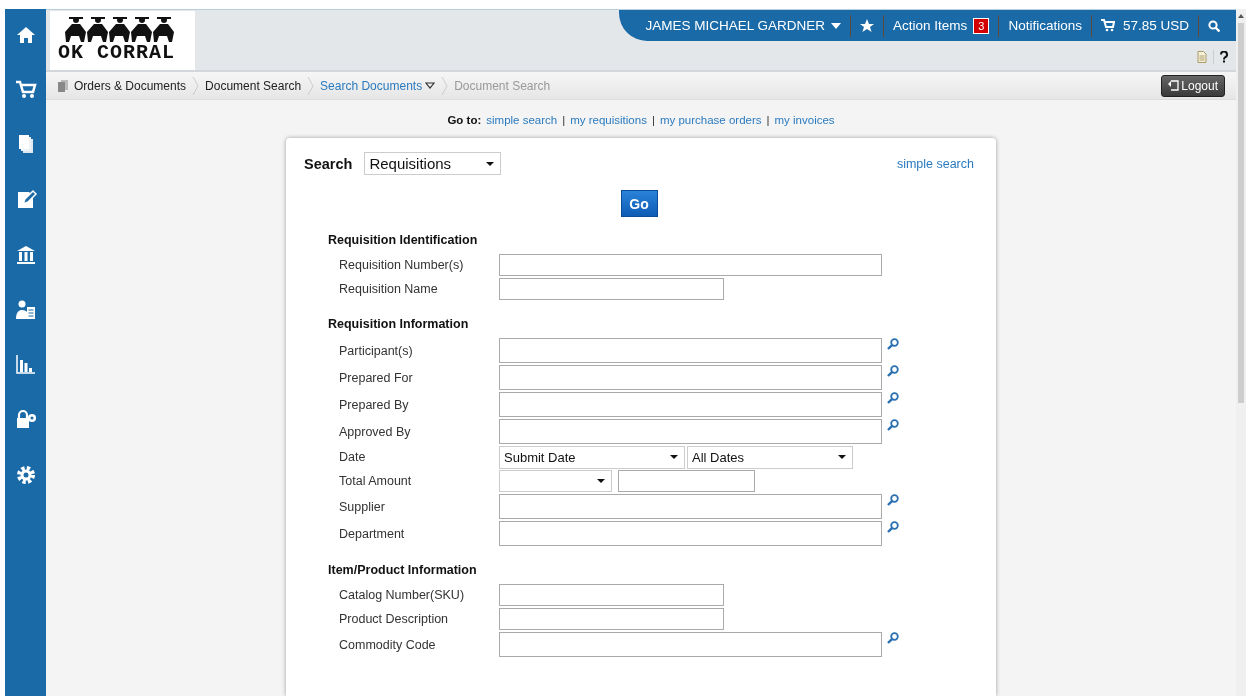  Describe the element at coordinates (639, 203) in the screenshot. I see `go-button: Go` at that location.